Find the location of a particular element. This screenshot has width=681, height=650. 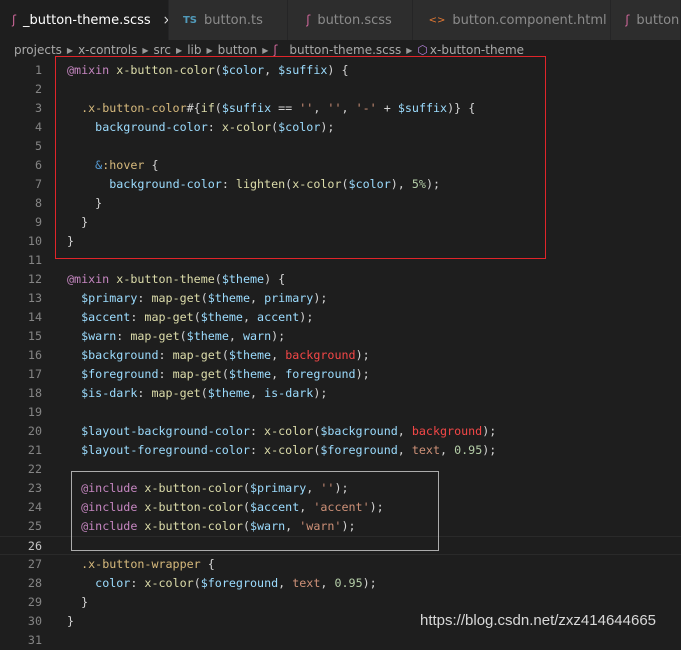

code-line: 29 } is located at coordinates (340, 602).